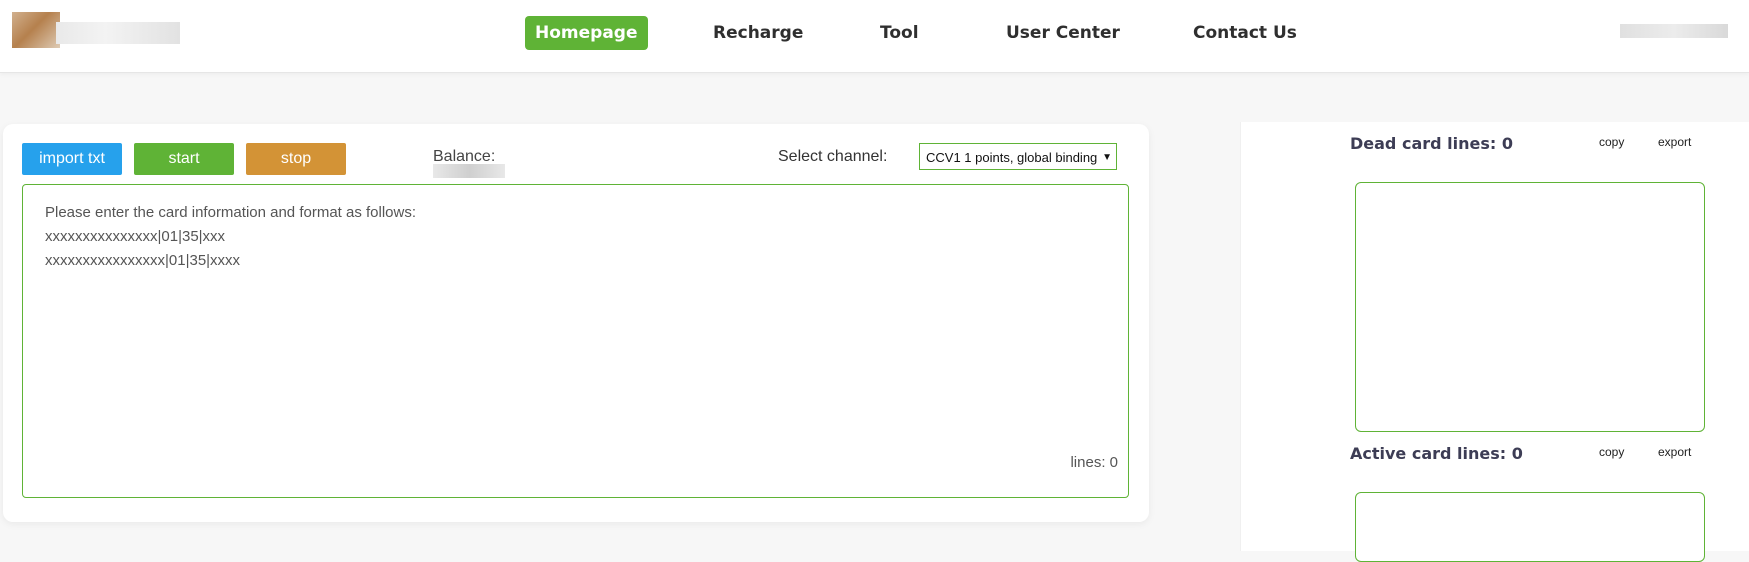 Image resolution: width=1749 pixels, height=562 pixels. I want to click on stop-button: stop, so click(296, 159).